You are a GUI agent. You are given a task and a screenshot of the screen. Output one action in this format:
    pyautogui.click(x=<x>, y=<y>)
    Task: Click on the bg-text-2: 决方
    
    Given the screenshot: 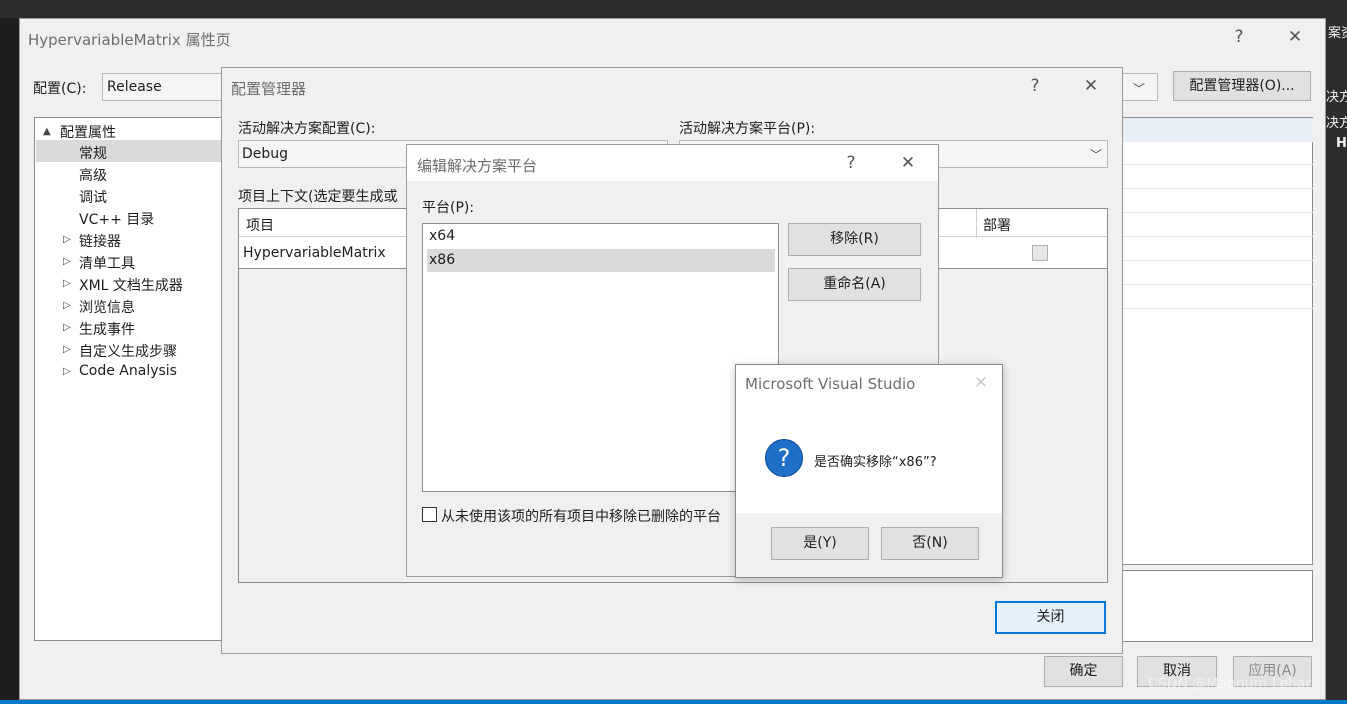 What is the action you would take?
    pyautogui.click(x=1336, y=97)
    